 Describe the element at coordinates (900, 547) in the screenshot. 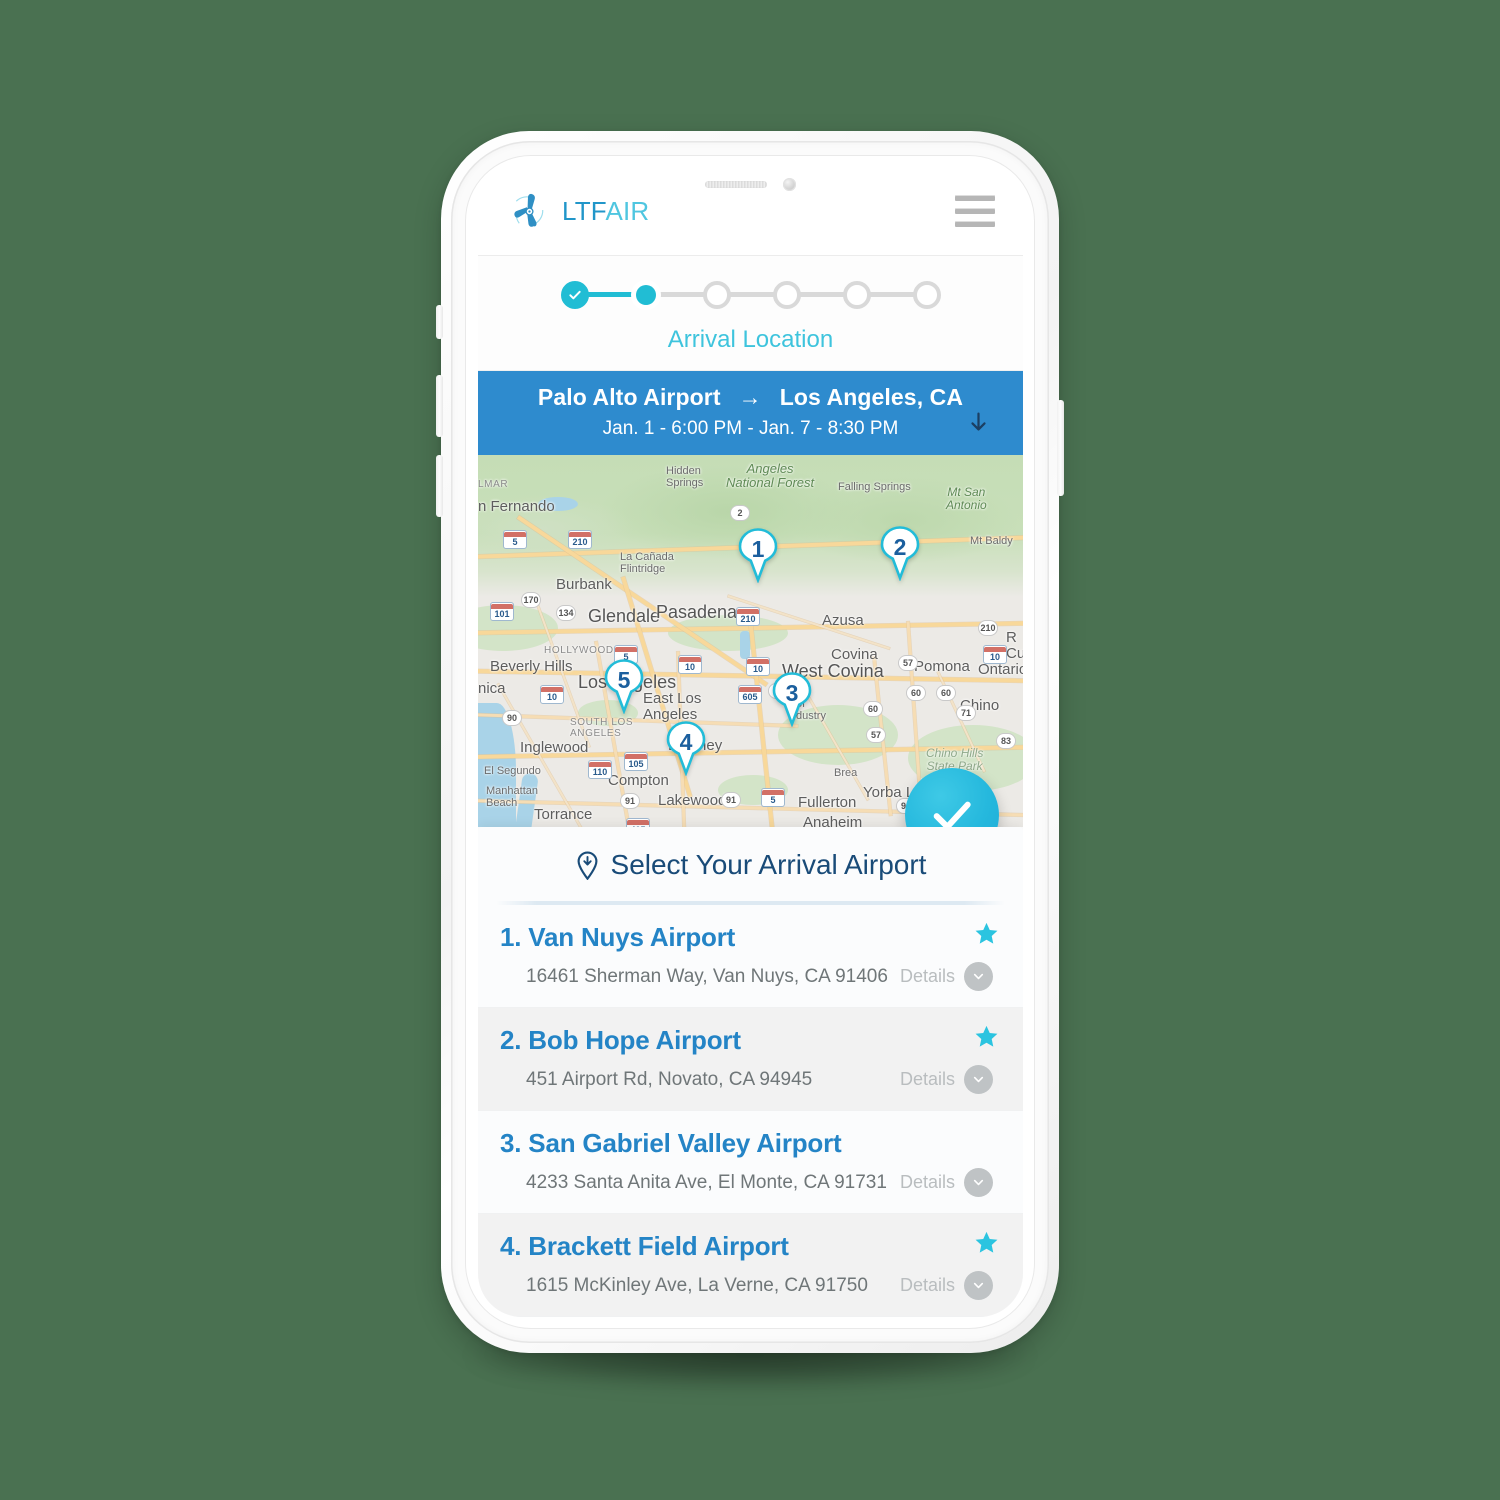

I see `map-pin-number: 2` at that location.